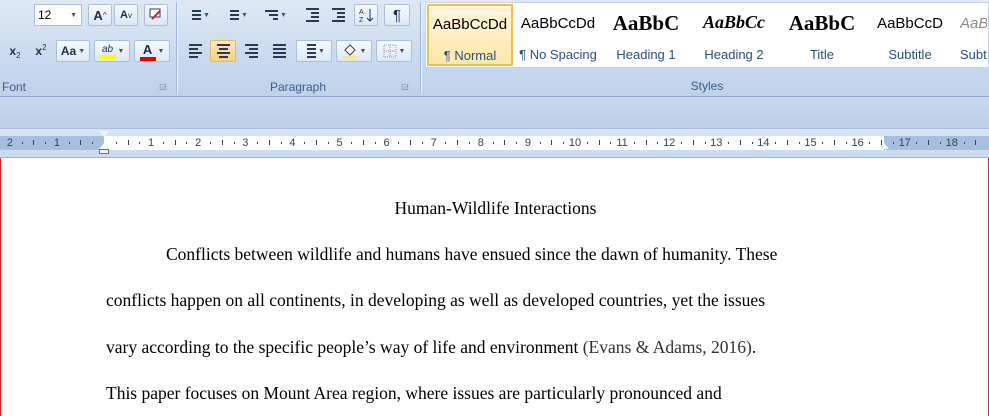 The image size is (989, 416). What do you see at coordinates (394, 51) in the screenshot?
I see `borders-button: ▼` at bounding box center [394, 51].